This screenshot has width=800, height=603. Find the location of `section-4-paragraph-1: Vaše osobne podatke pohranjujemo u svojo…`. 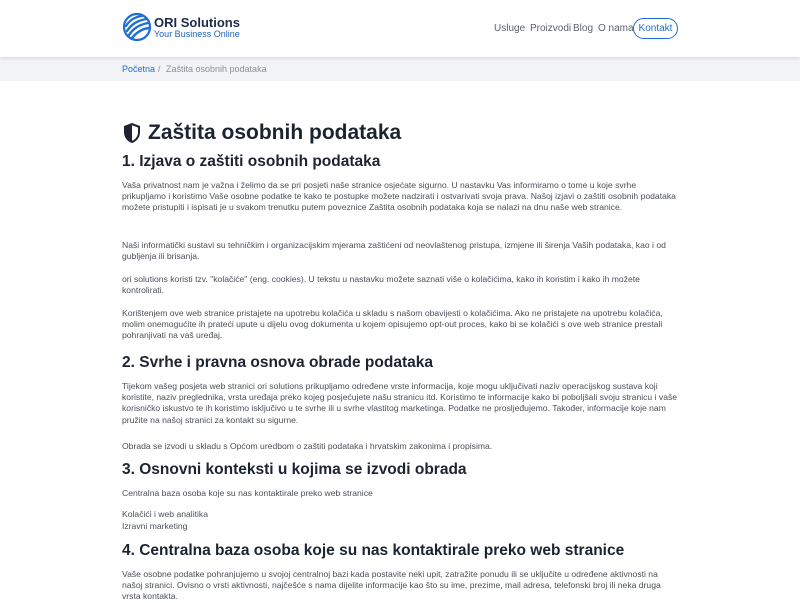

section-4-paragraph-1: Vaše osobne podatke pohranjujemo u svojo… is located at coordinates (391, 585).